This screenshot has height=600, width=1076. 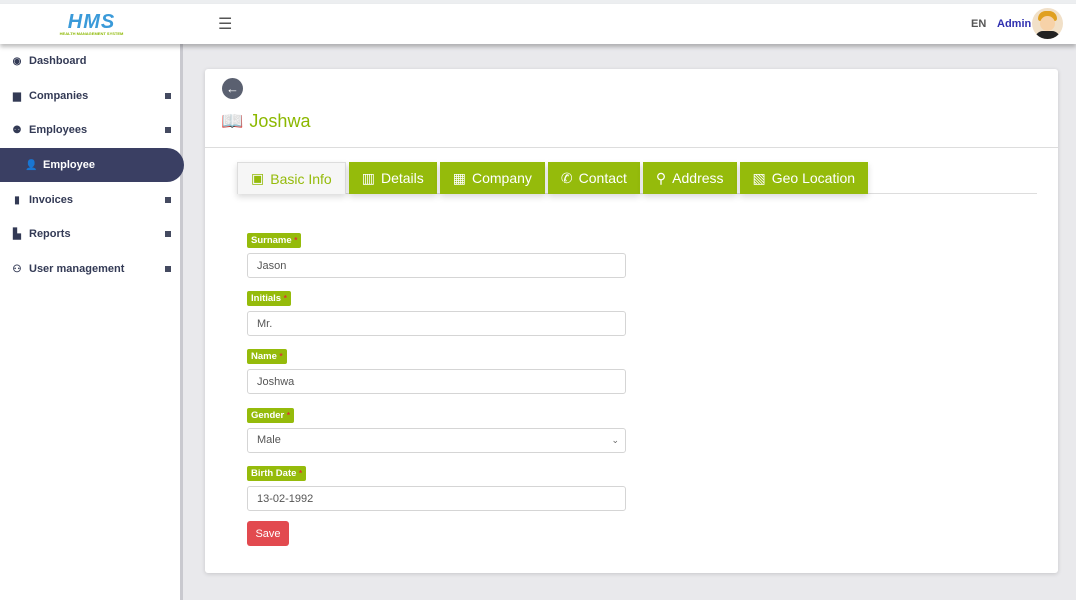 I want to click on invoice-icon: ▮, so click(x=17, y=200).